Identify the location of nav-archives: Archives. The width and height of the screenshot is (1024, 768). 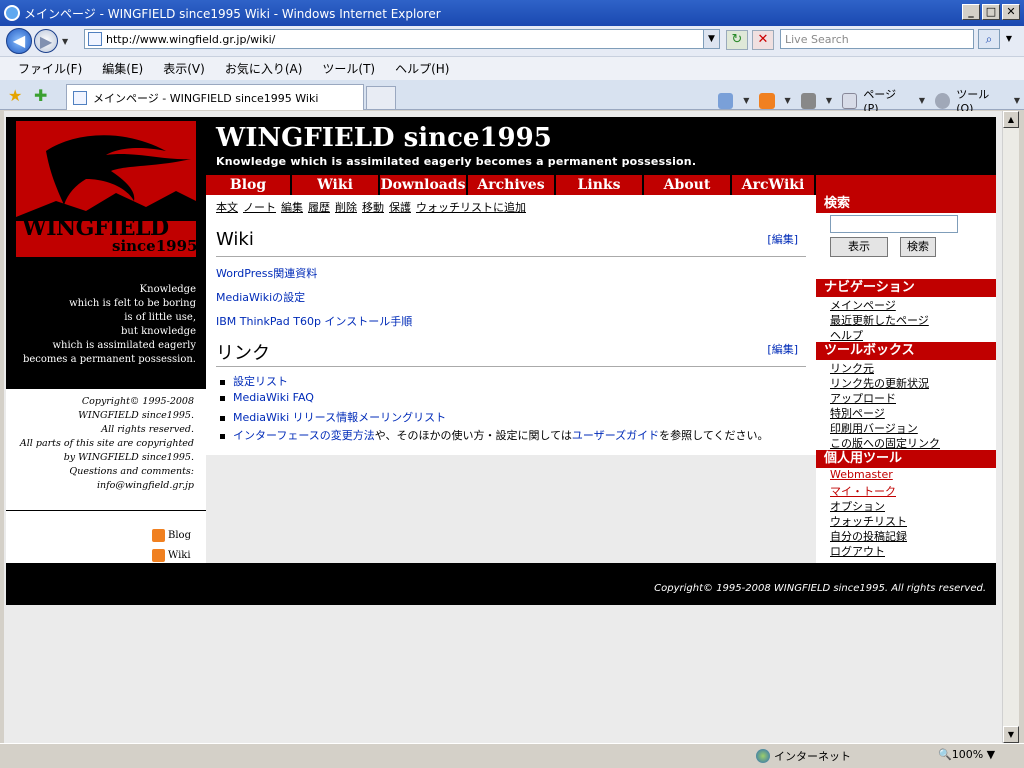
(511, 185).